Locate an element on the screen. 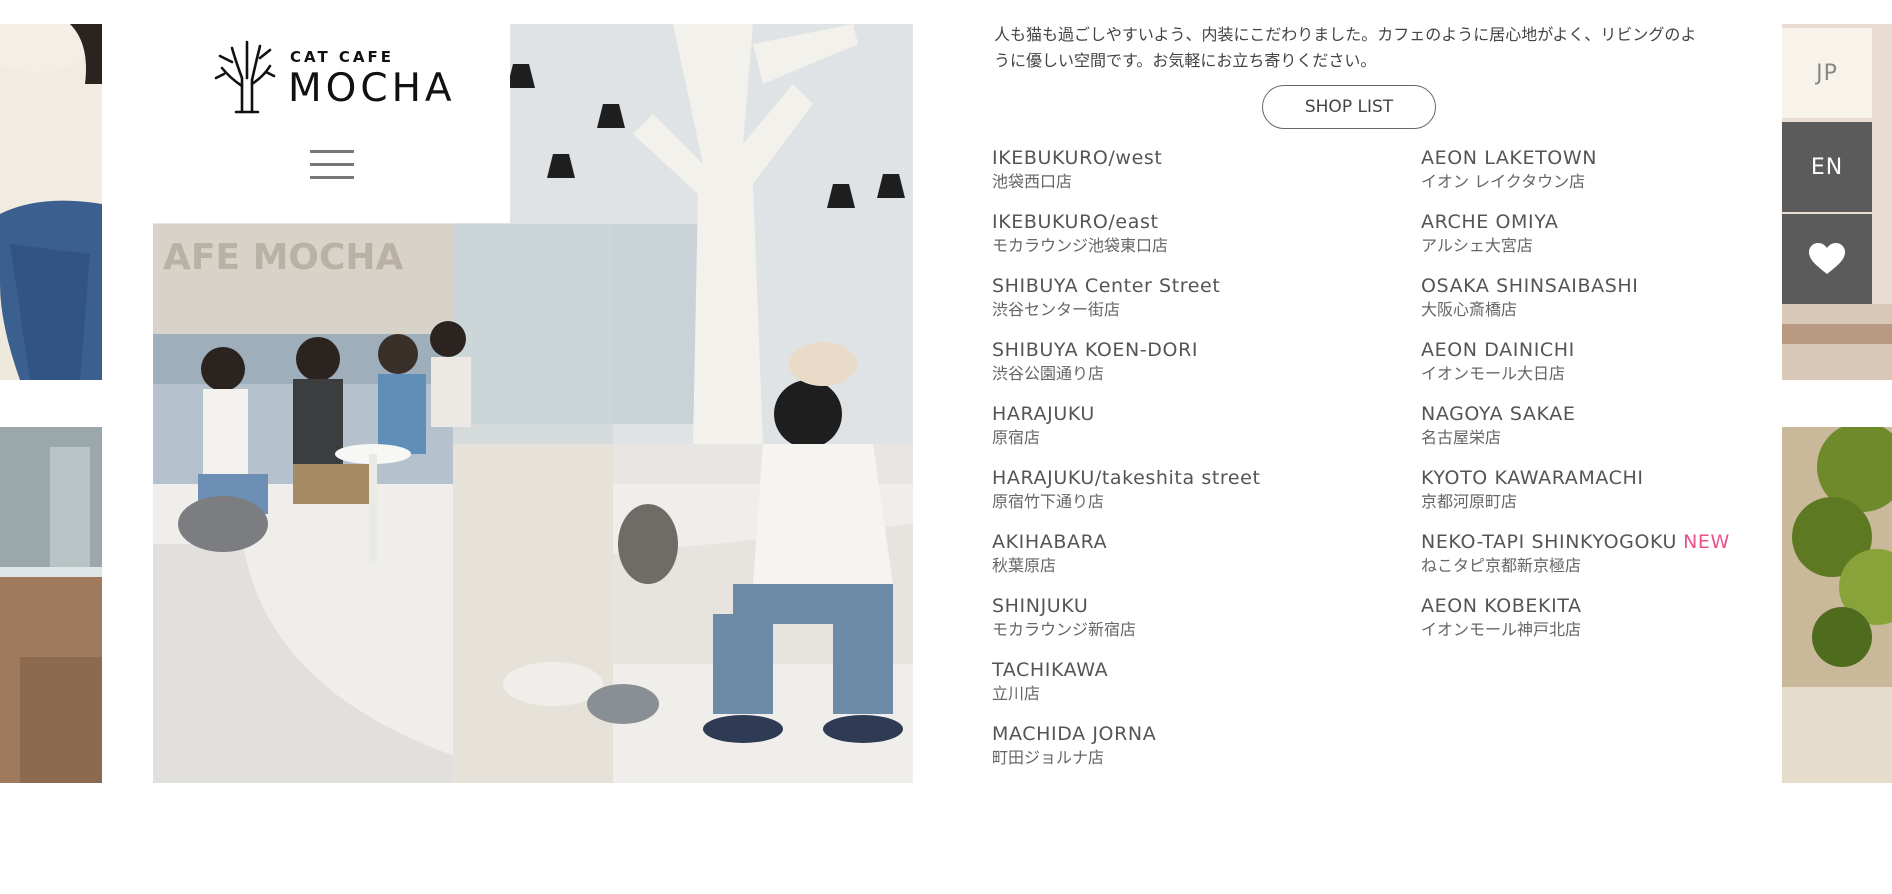 The image size is (1892, 894). heart-icon is located at coordinates (1827, 258).